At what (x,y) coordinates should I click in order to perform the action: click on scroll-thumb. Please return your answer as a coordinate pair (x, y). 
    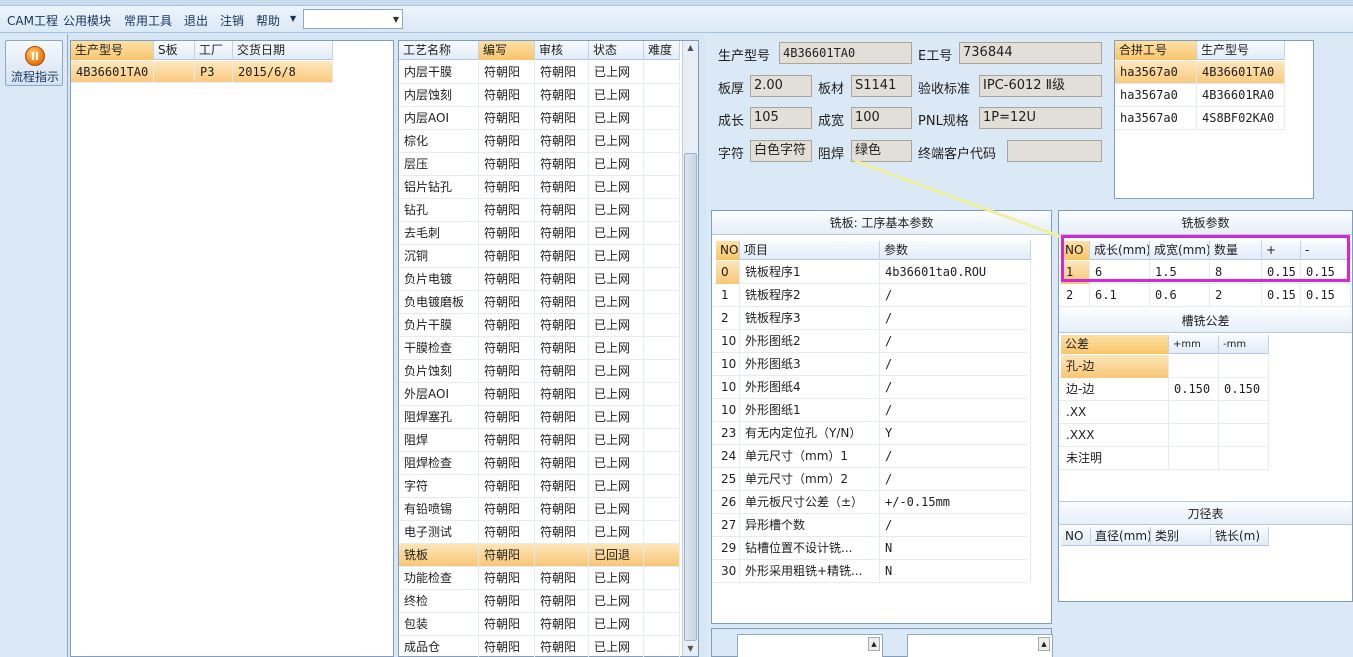
    Looking at the image, I should click on (690, 397).